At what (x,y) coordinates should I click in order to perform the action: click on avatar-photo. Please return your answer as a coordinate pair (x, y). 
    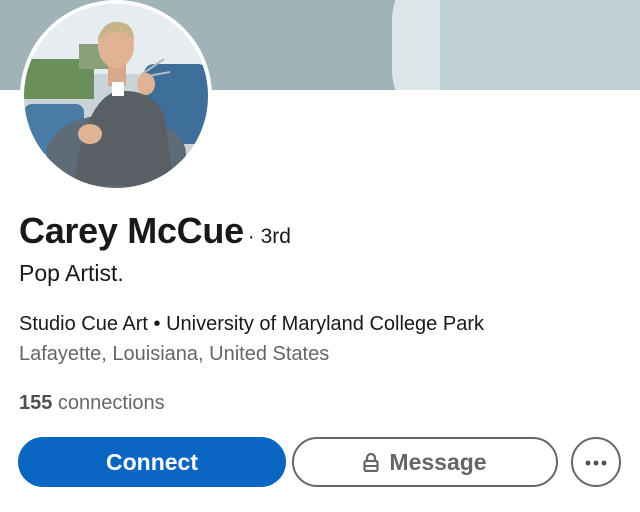
    Looking at the image, I should click on (116, 96).